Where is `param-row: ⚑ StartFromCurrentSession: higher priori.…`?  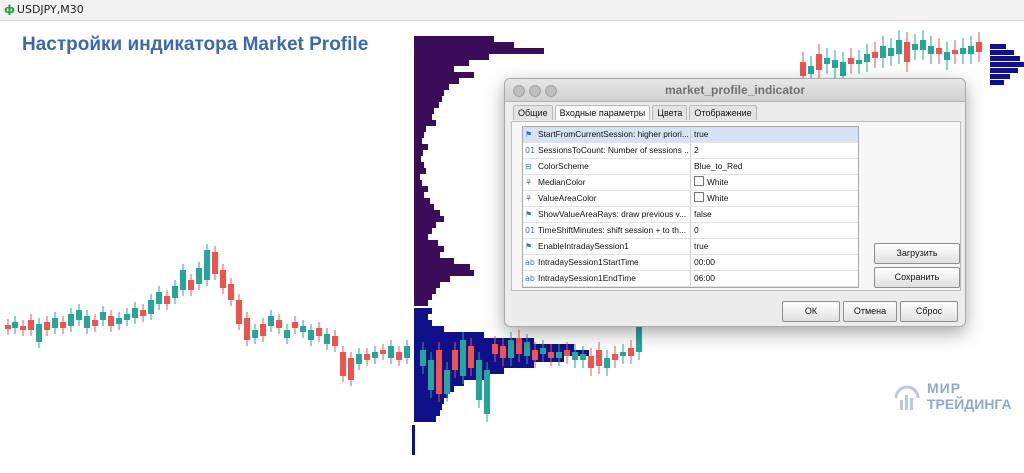
param-row: ⚑ StartFromCurrentSession: higher priori.… is located at coordinates (690, 135).